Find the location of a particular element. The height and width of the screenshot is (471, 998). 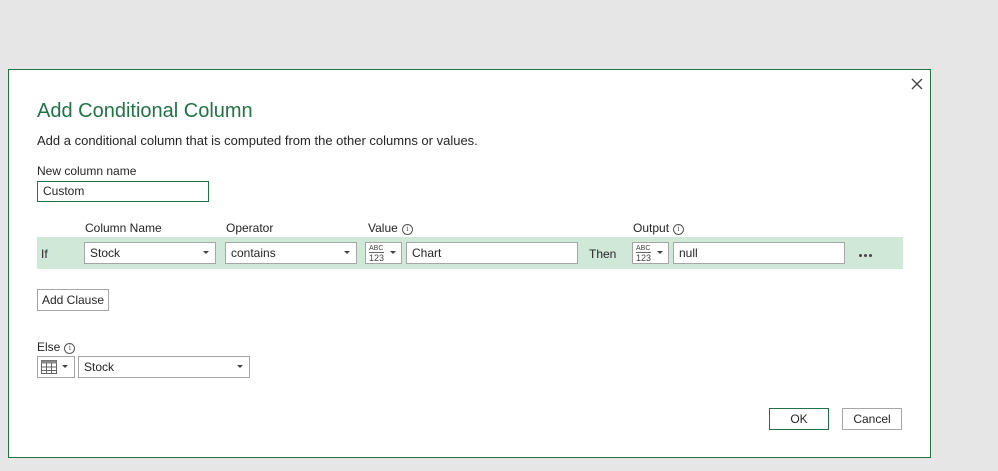

output-input: null is located at coordinates (759, 253).